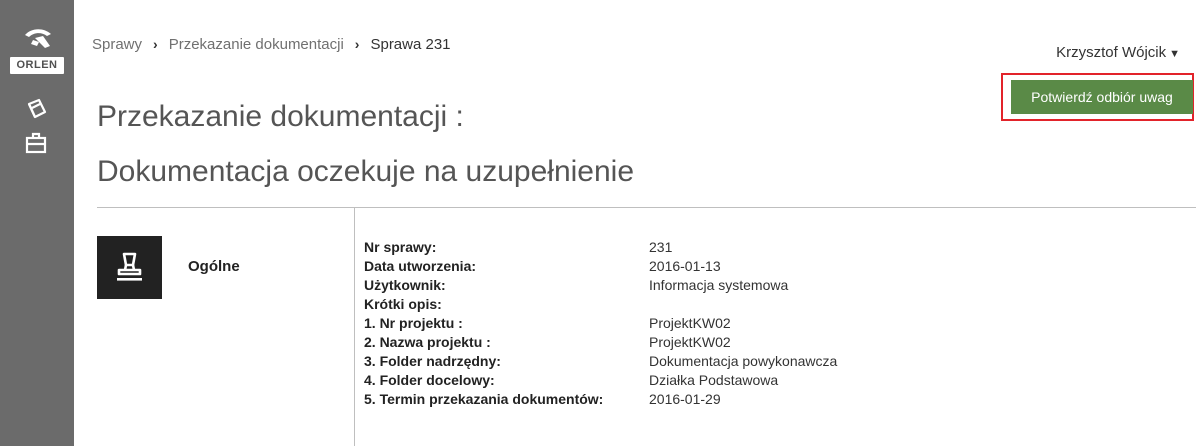 This screenshot has height=446, width=1196. Describe the element at coordinates (117, 44) in the screenshot. I see `breadcrumb-item-sprawy: Sprawy` at that location.